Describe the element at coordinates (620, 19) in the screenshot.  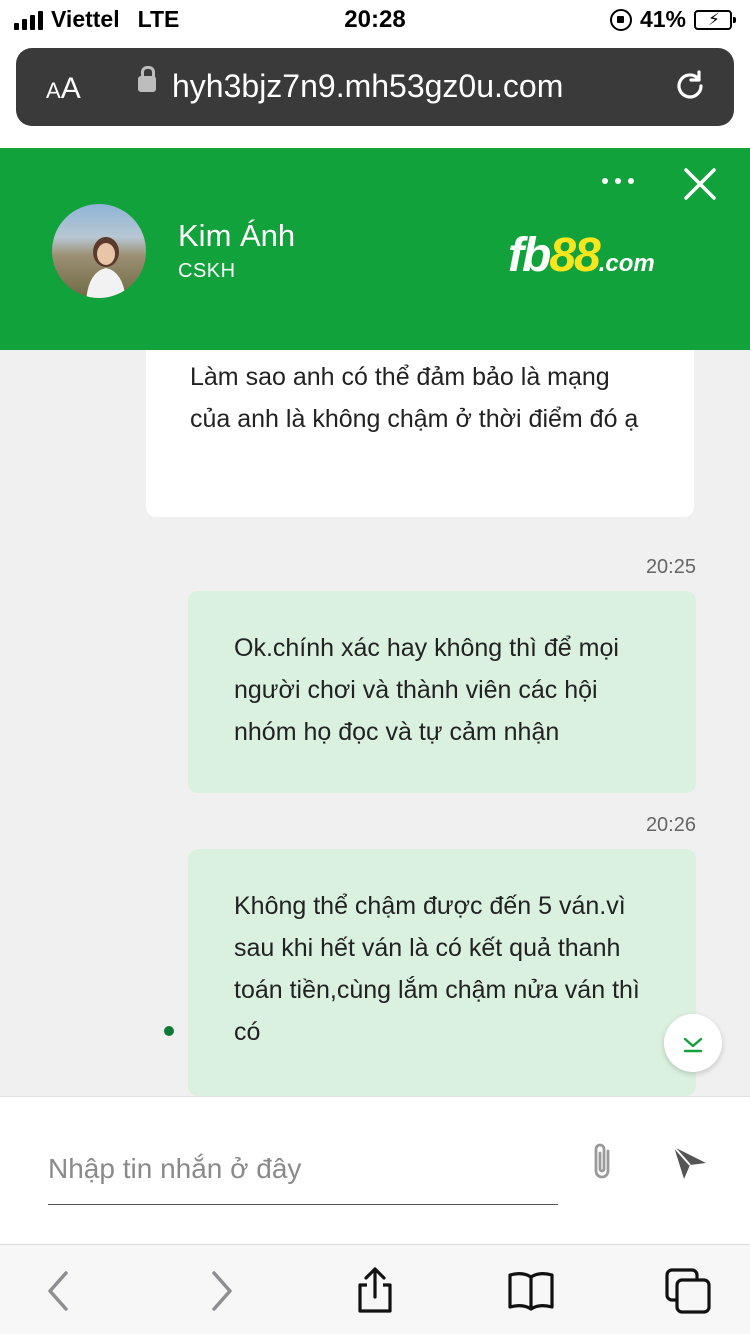
I see `rotation-lock-icon` at that location.